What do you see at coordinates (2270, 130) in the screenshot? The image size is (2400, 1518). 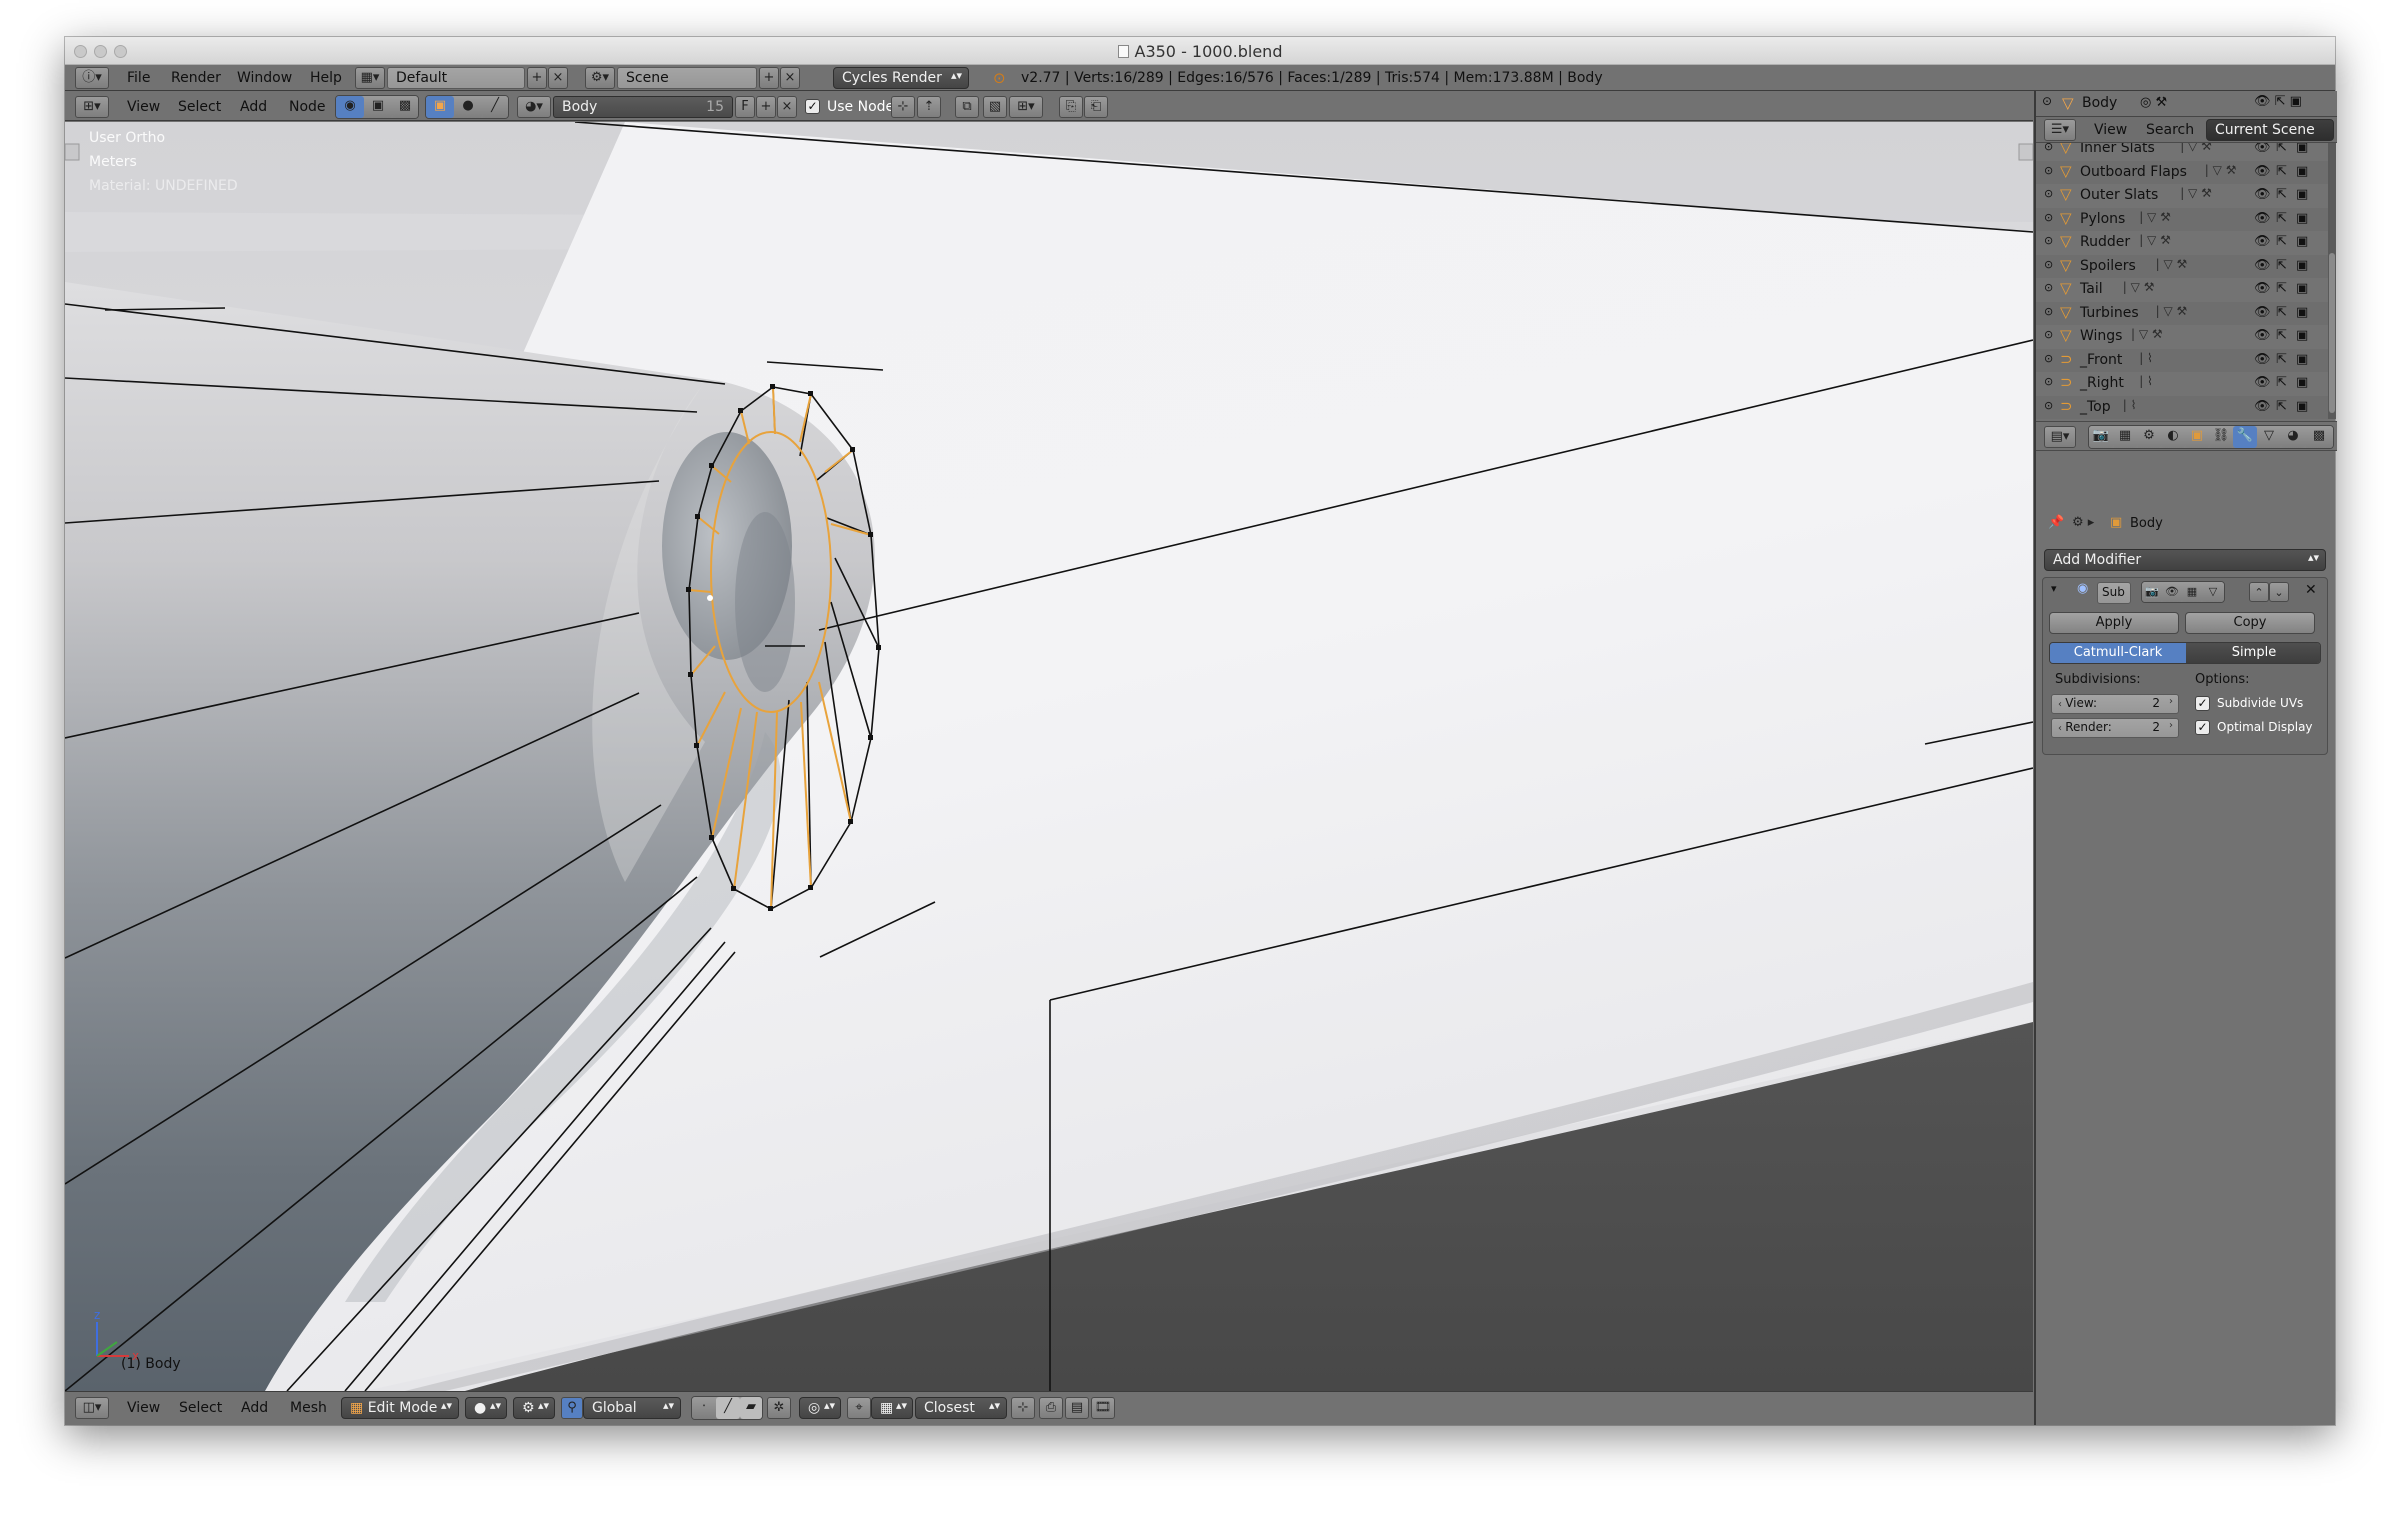 I see `outliner-filter-select: Current Scene` at bounding box center [2270, 130].